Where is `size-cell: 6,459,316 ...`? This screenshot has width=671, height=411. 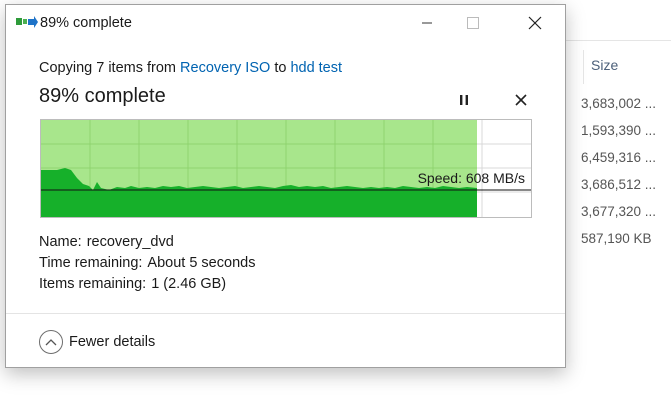 size-cell: 6,459,316 ... is located at coordinates (619, 157).